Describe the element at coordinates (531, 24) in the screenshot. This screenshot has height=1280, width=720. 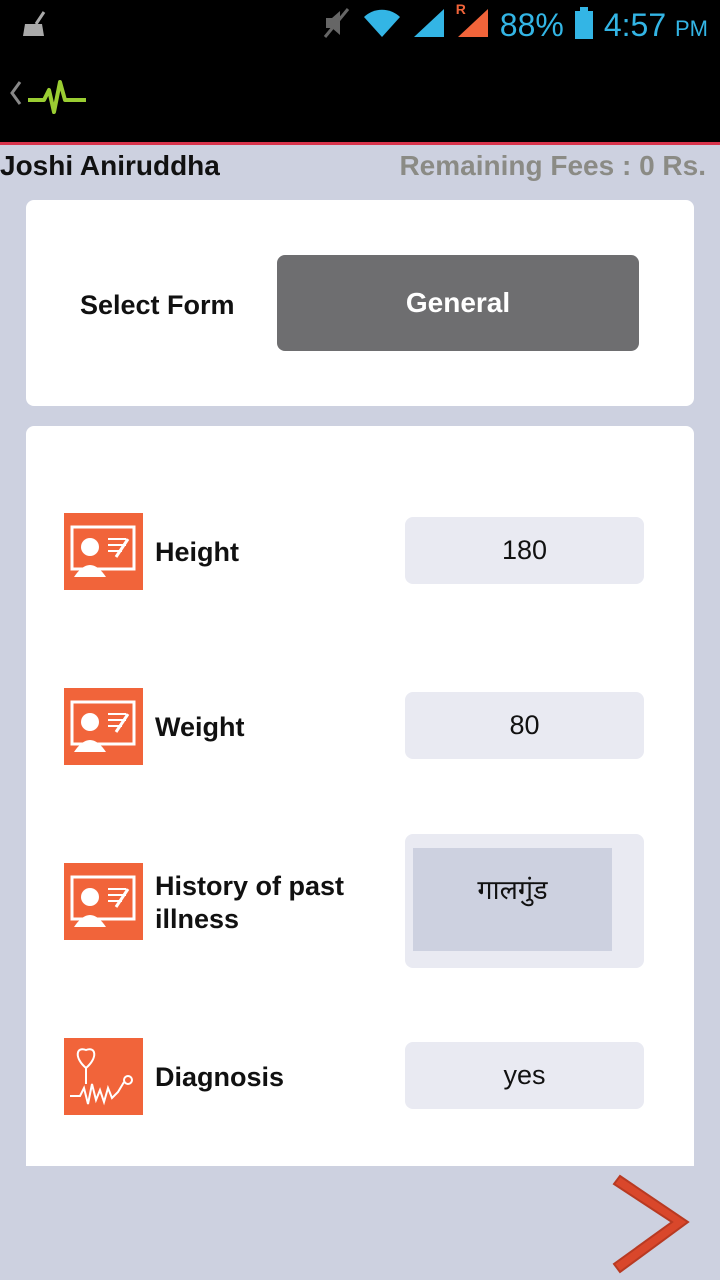
I see `battery-percent: 88%` at that location.